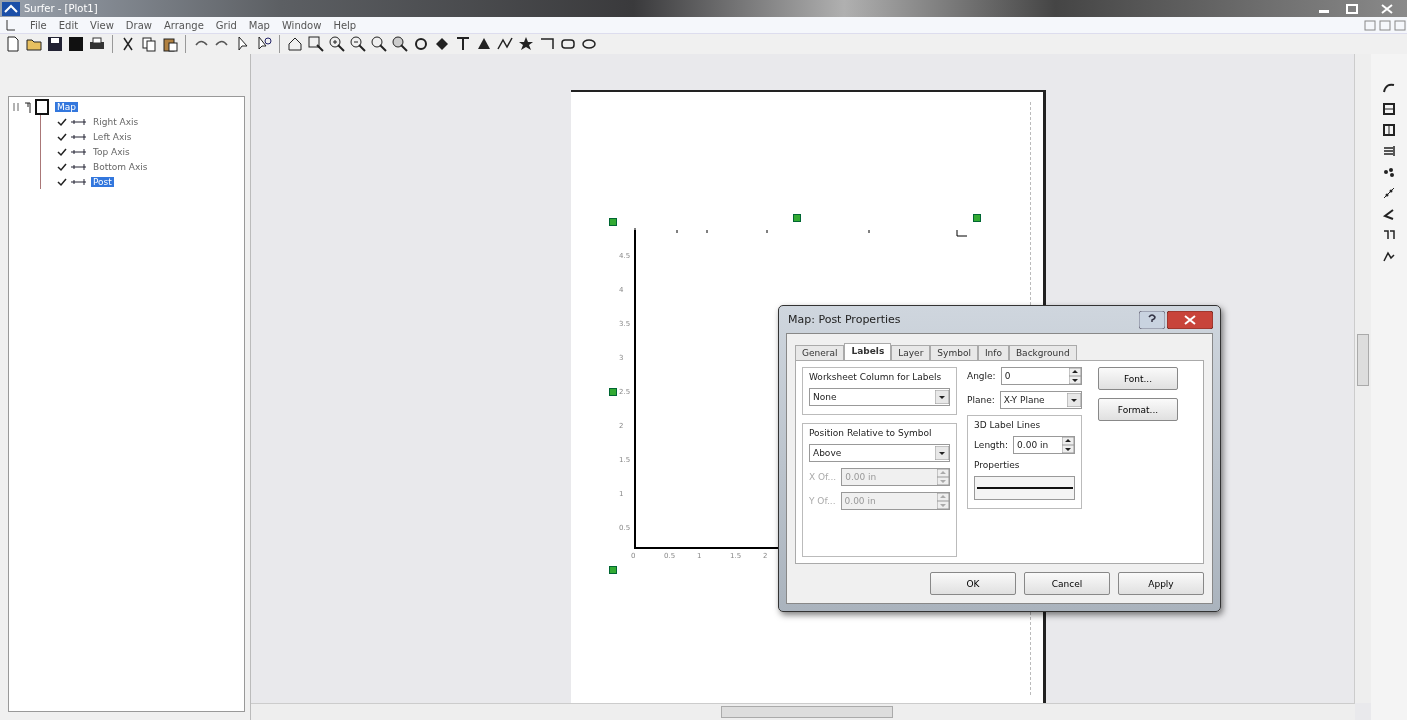  What do you see at coordinates (120, 166) in the screenshot?
I see `tree-item: Bottom Axis` at bounding box center [120, 166].